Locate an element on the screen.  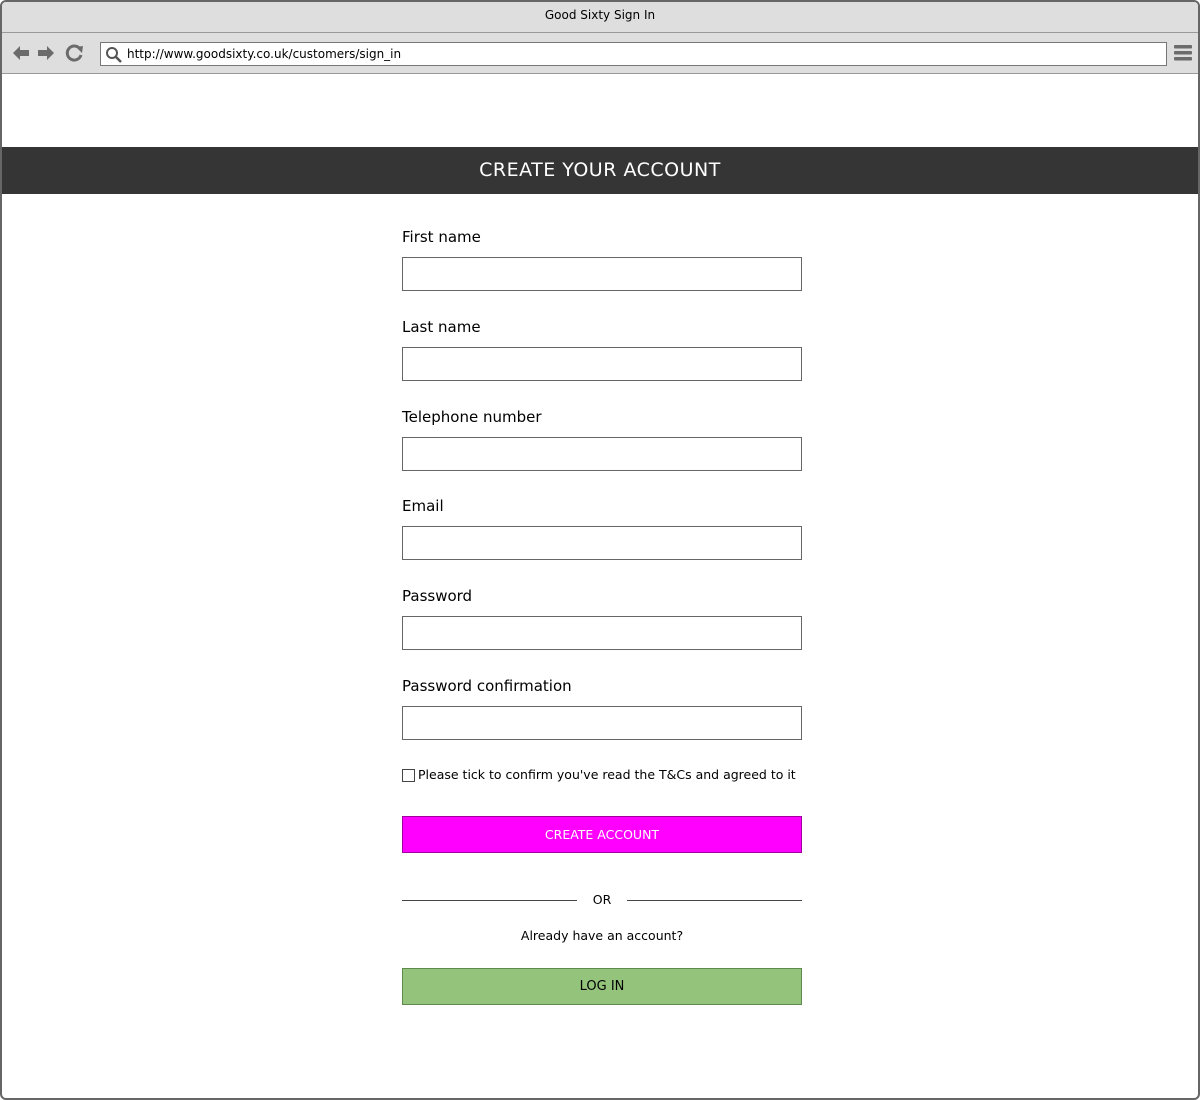
or-text: OR is located at coordinates (602, 899).